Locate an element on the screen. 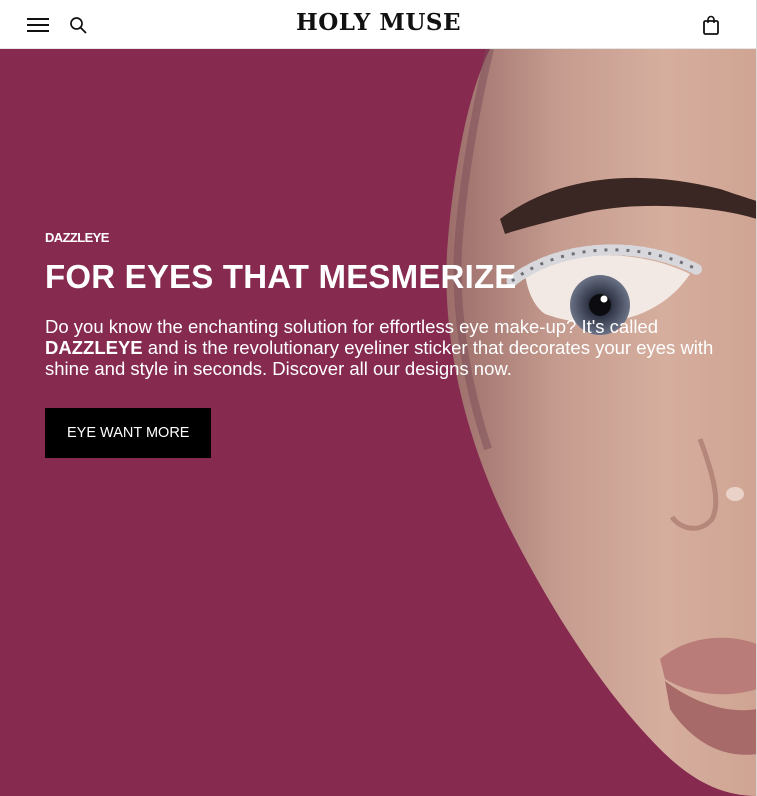  site-header: HOLY MUSE is located at coordinates (378, 24).